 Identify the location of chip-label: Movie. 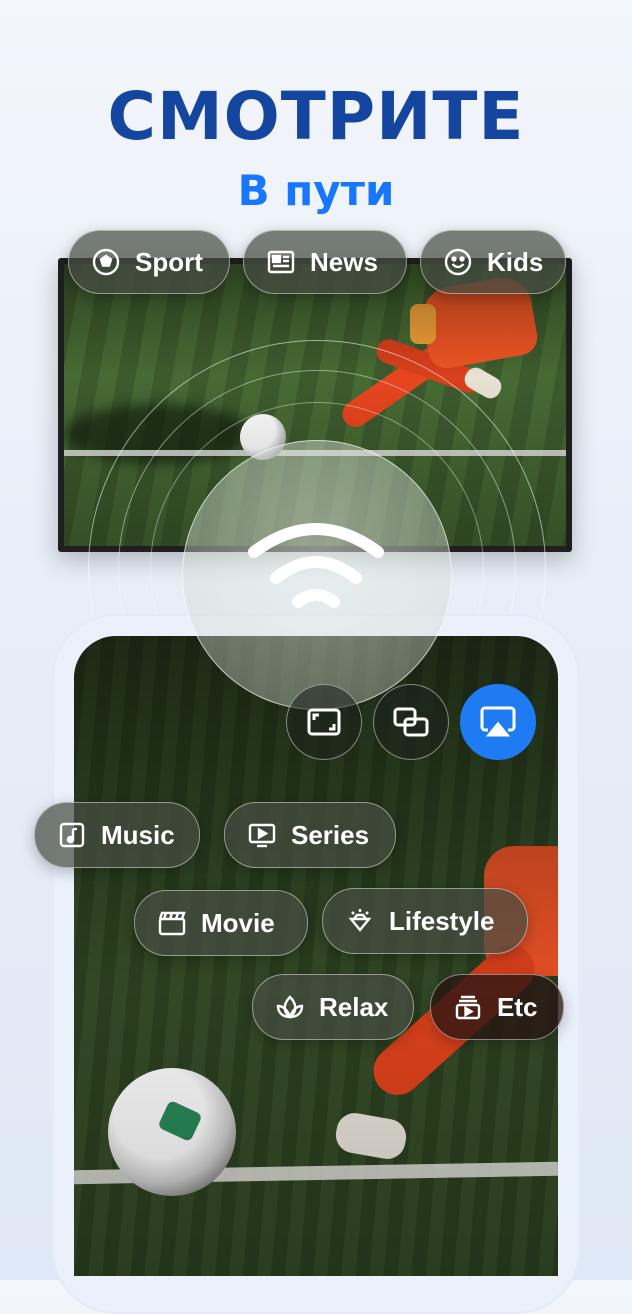
(238, 922).